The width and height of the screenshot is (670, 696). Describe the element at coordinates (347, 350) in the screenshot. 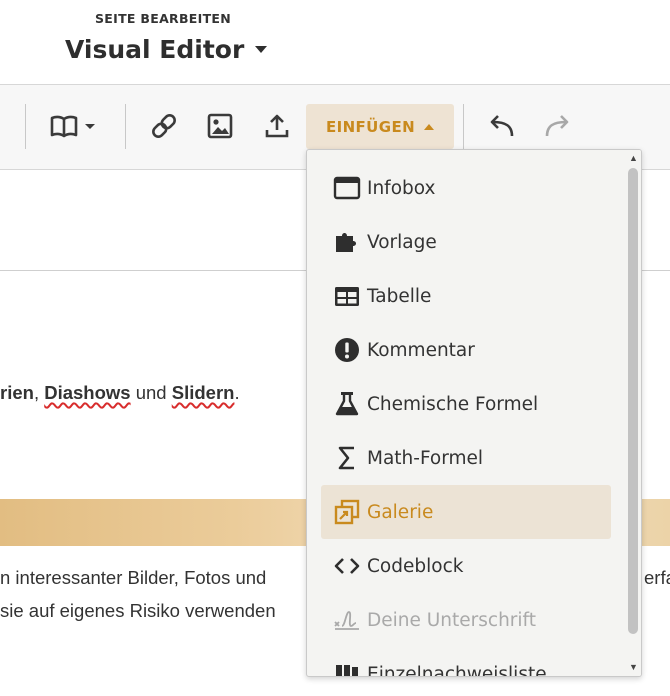

I see `exclamation-icon` at that location.